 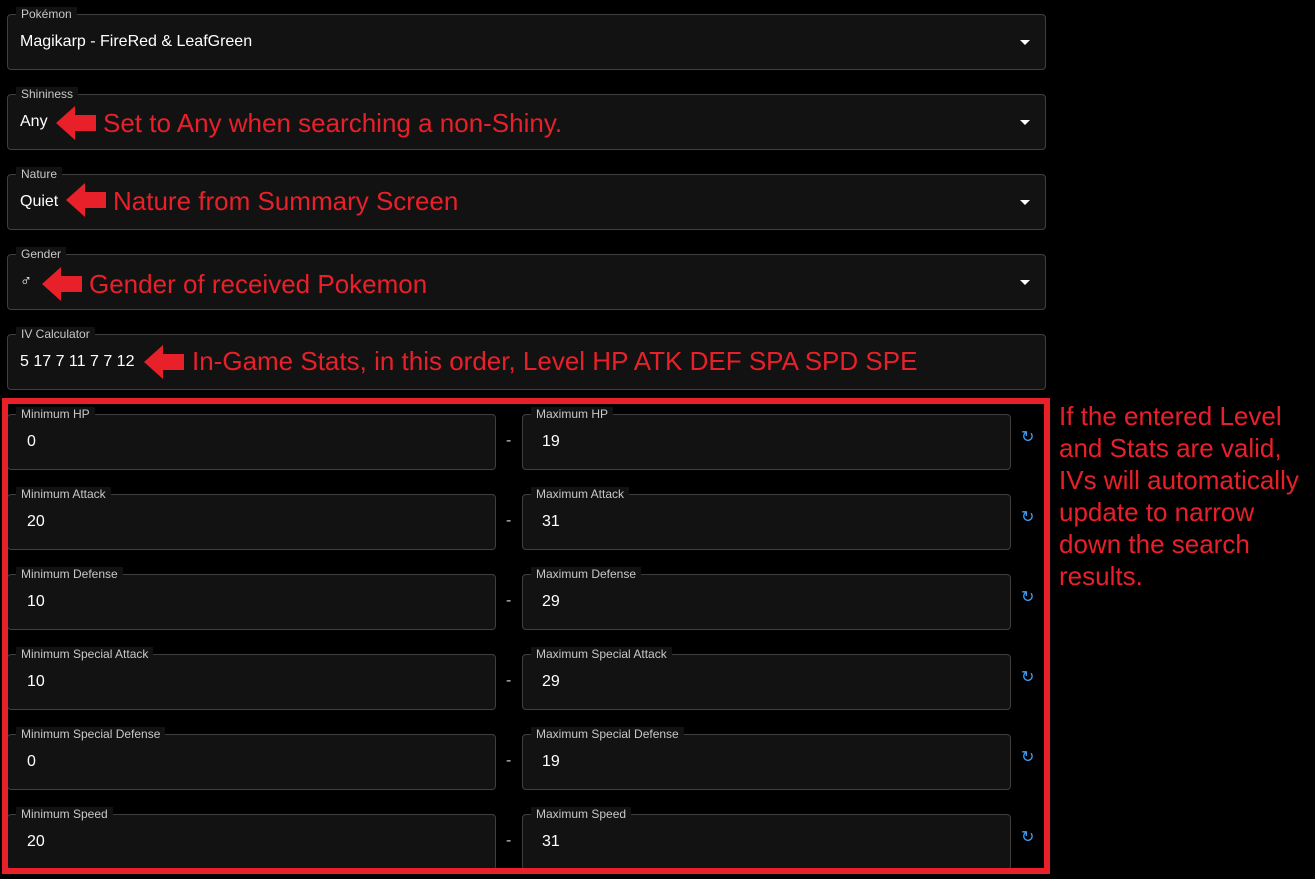 What do you see at coordinates (31, 761) in the screenshot?
I see `min-special-defense-value: 0` at bounding box center [31, 761].